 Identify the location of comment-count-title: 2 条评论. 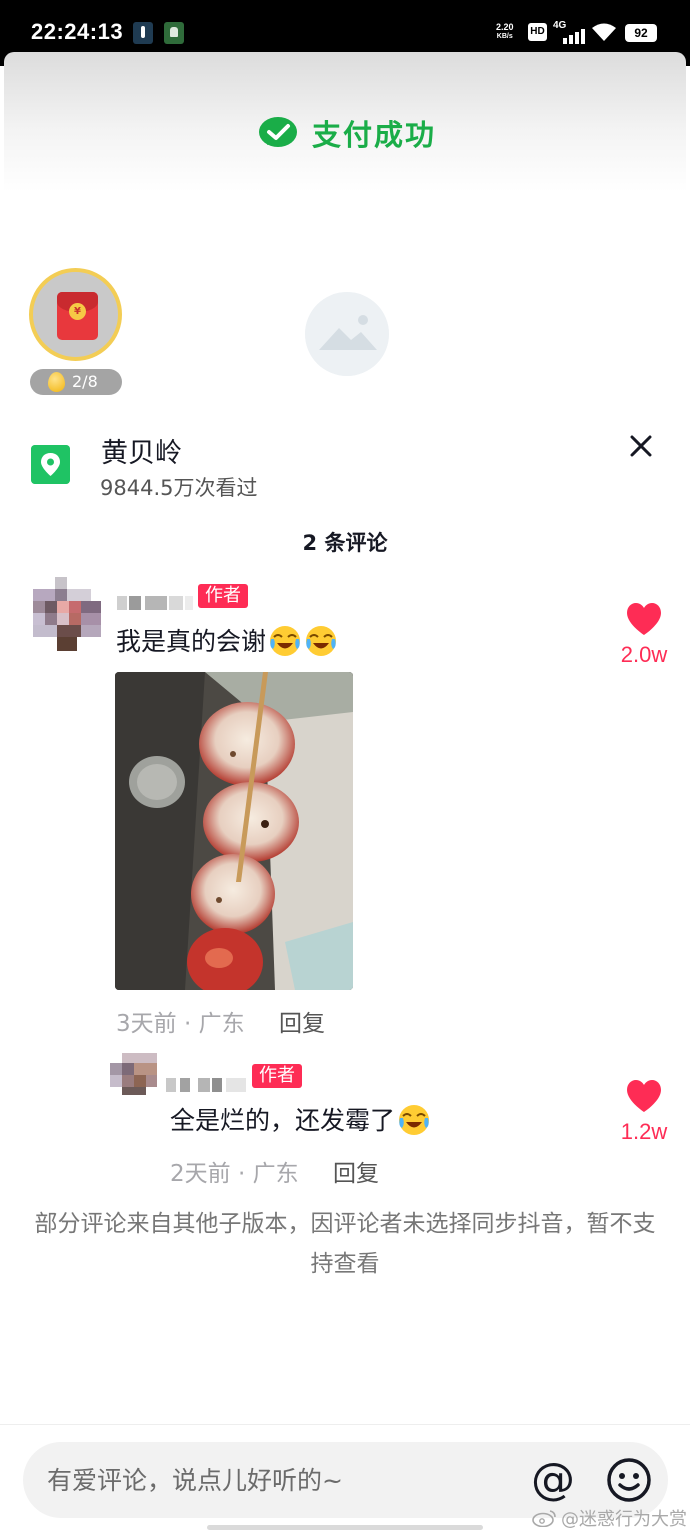
(345, 543).